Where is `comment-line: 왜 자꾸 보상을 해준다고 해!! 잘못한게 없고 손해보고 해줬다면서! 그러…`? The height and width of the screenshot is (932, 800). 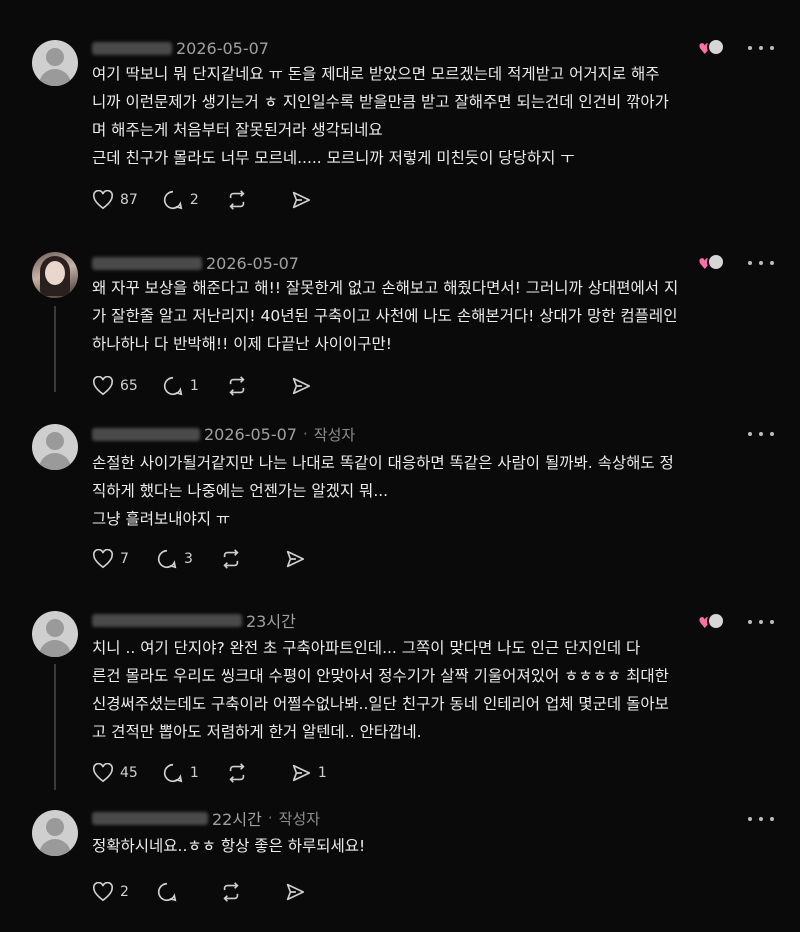 comment-line: 왜 자꾸 보상을 해준다고 해!! 잘못한게 없고 손해보고 해줬다면서! 그러… is located at coordinates (385, 288).